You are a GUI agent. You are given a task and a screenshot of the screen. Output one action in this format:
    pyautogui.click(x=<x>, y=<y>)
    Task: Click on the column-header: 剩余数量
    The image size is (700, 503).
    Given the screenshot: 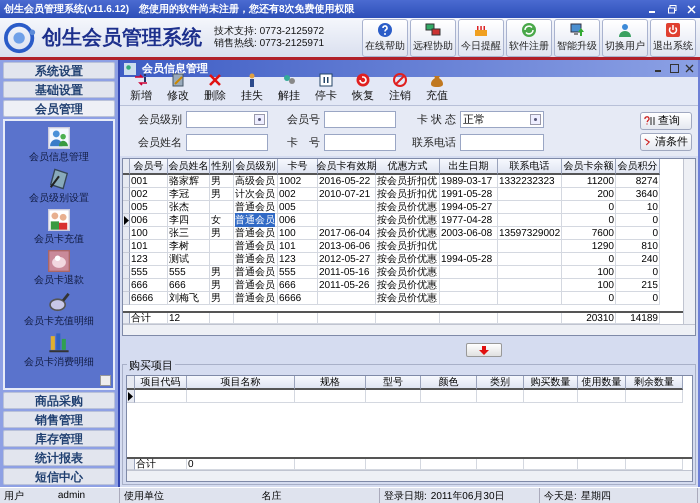 What is the action you would take?
    pyautogui.click(x=654, y=383)
    